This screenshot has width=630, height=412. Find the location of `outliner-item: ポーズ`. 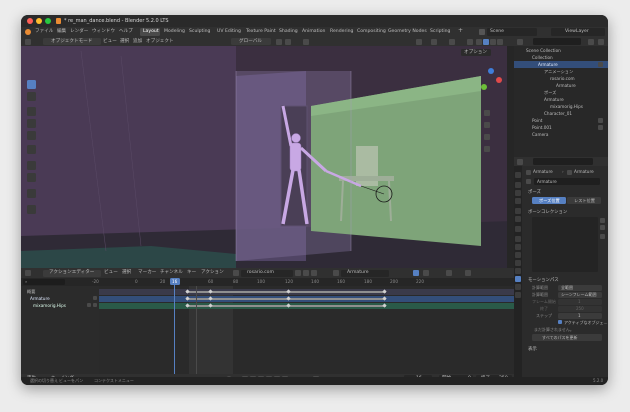

outliner-item: ポーズ is located at coordinates (550, 93).